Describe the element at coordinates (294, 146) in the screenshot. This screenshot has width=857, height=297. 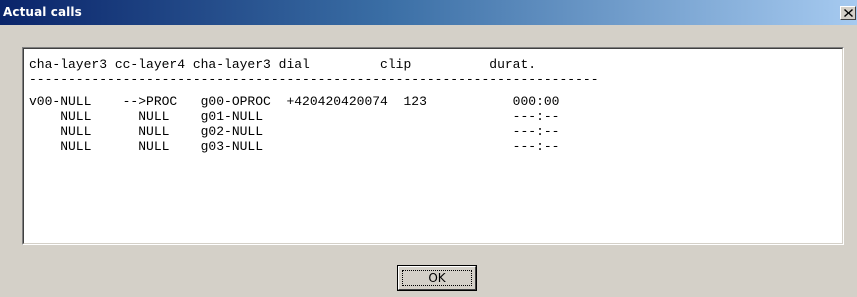
I see `call-row: NULL NULL g03-NULL ---:--` at that location.